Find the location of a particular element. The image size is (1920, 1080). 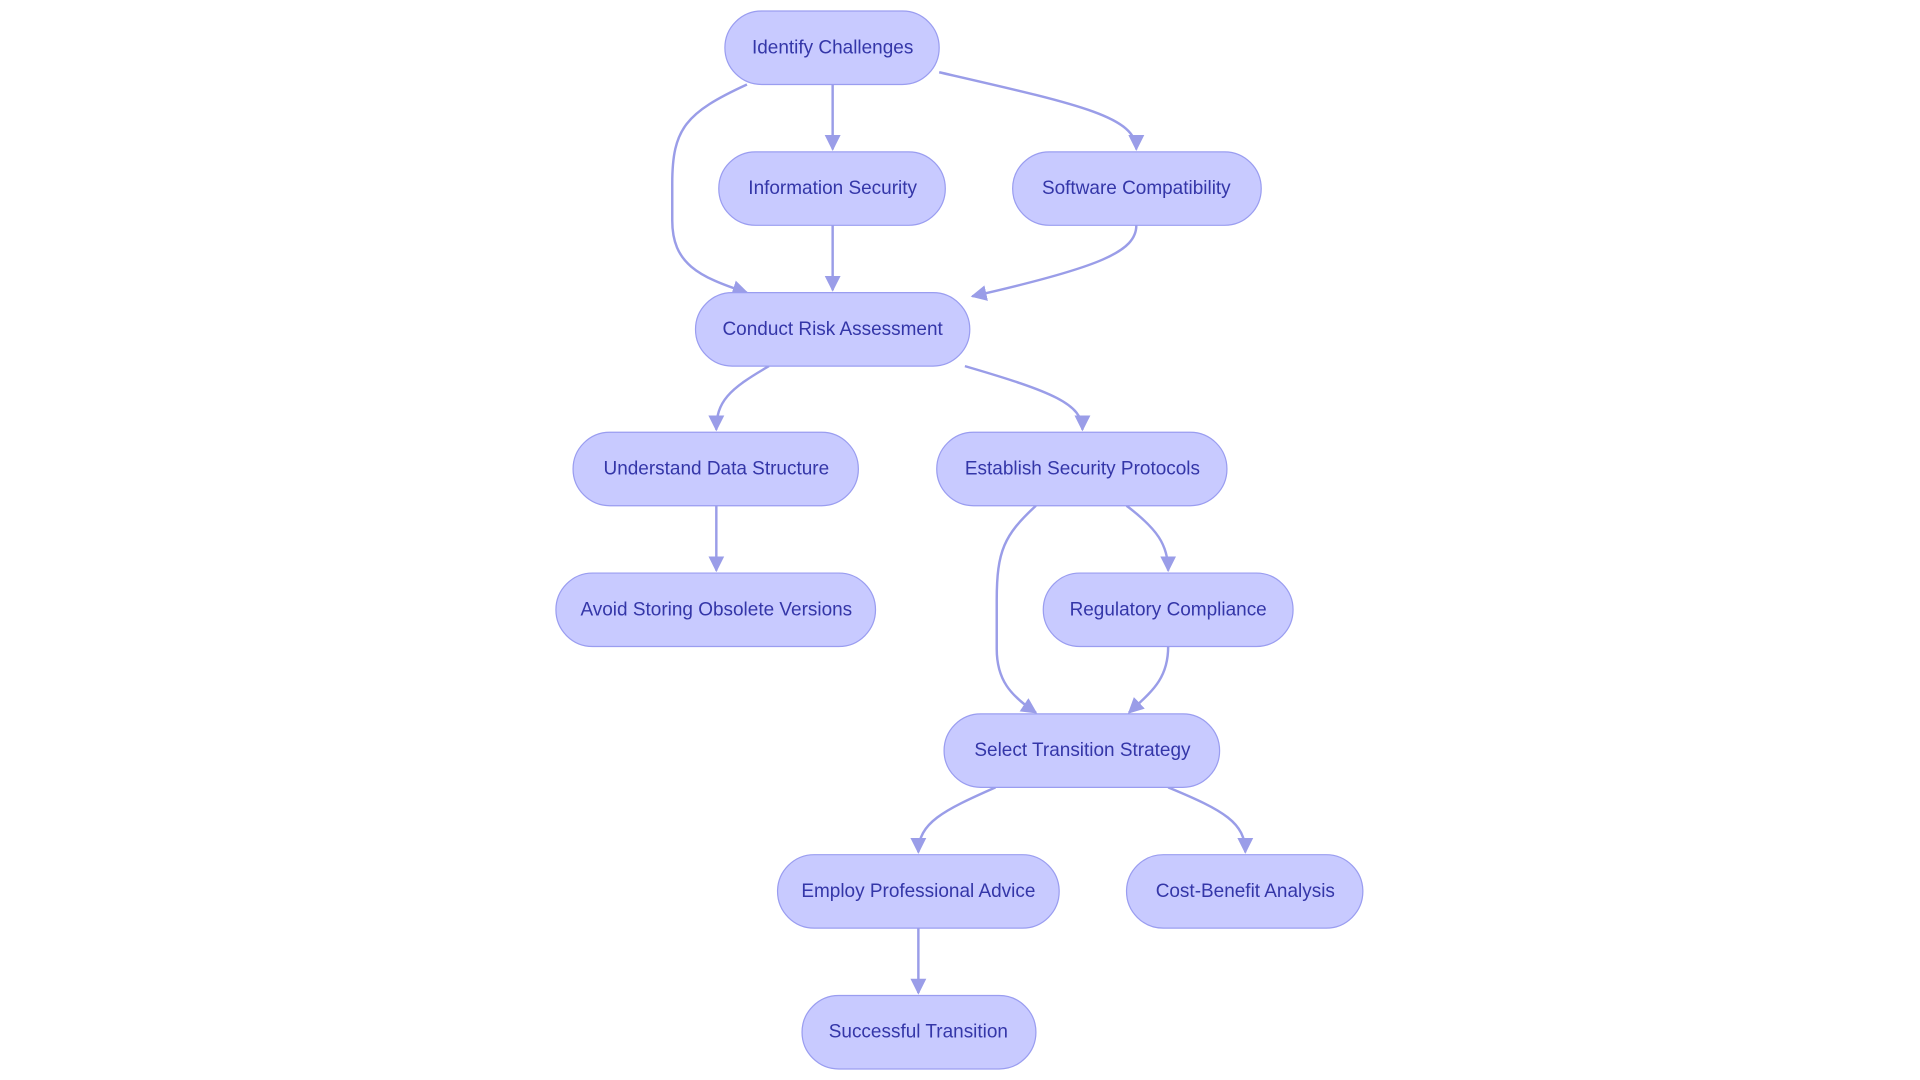

node-successful-transition: Successful Transition is located at coordinates (919, 1032).